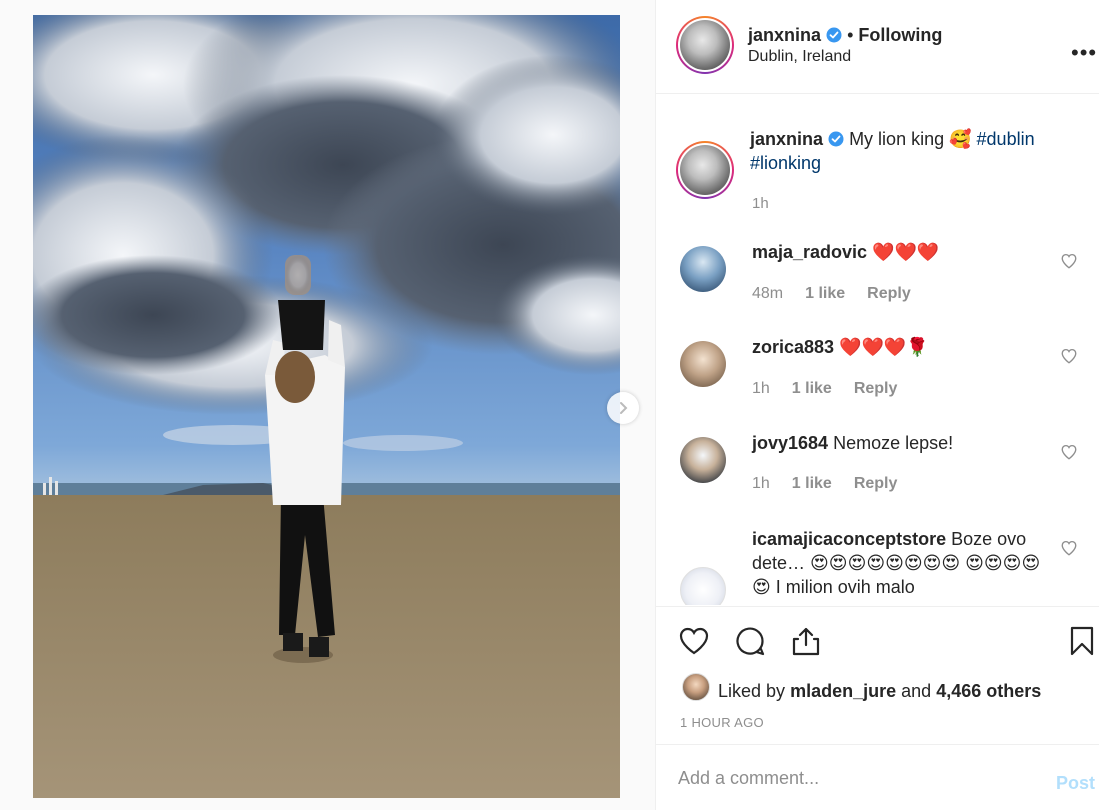 This screenshot has height=810, width=1099. I want to click on comment-body: jovy1684 Nemoze lepse!, so click(897, 443).